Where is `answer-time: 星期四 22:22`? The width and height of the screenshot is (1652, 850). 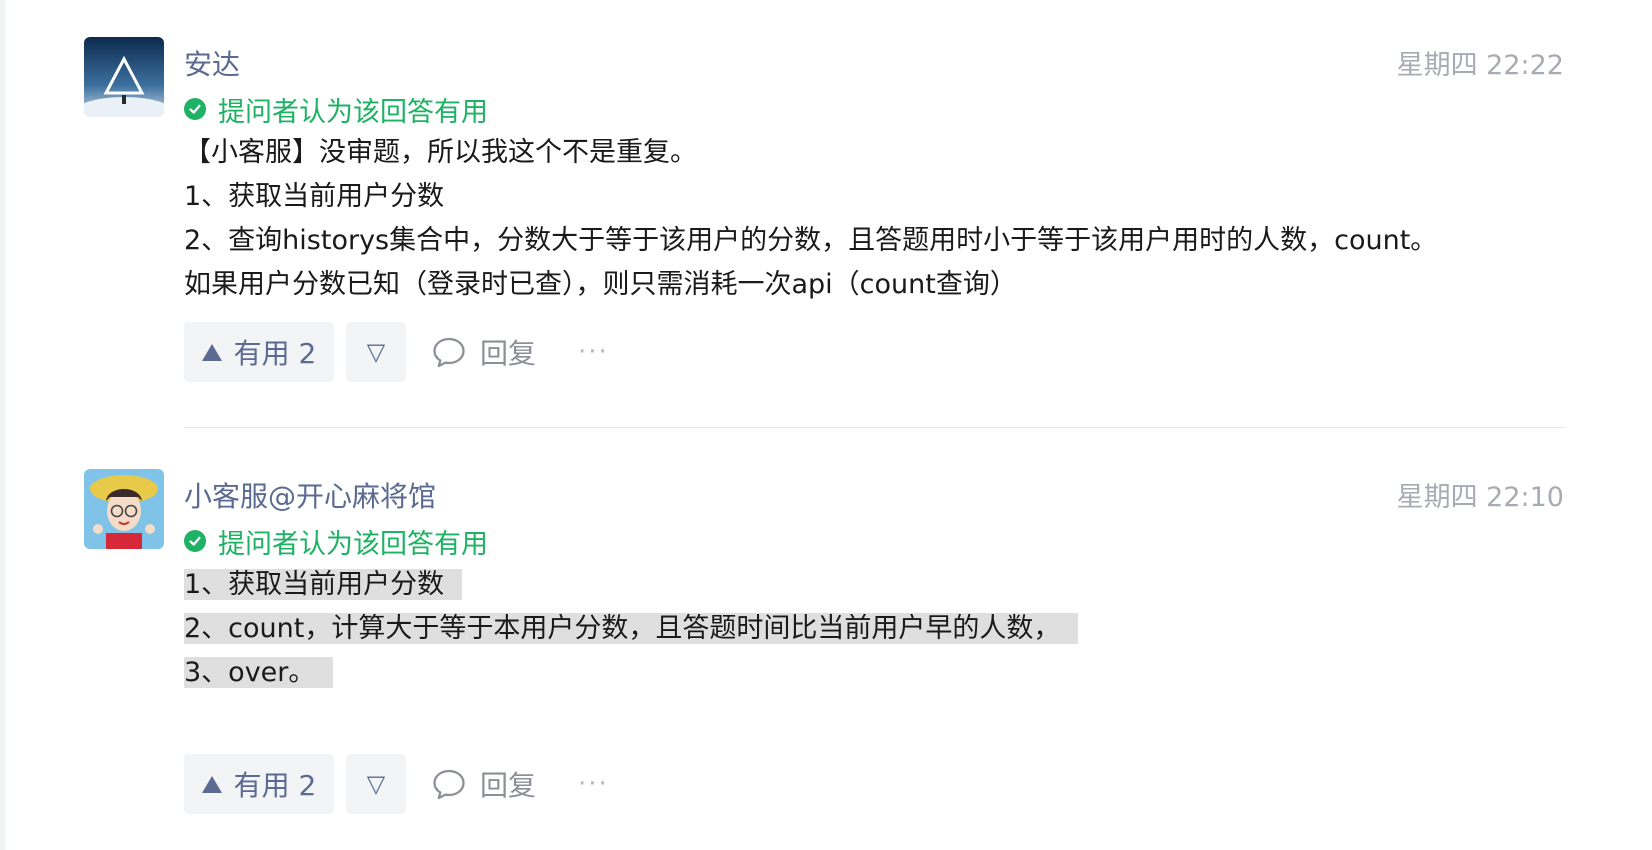 answer-time: 星期四 22:22 is located at coordinates (1480, 65).